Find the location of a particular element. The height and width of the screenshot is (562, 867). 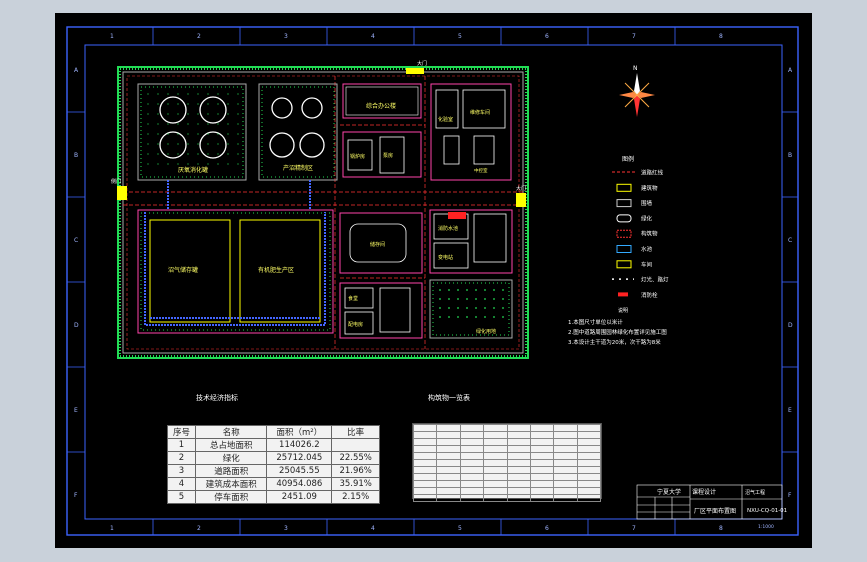

cell: 3 is located at coordinates (181, 471).